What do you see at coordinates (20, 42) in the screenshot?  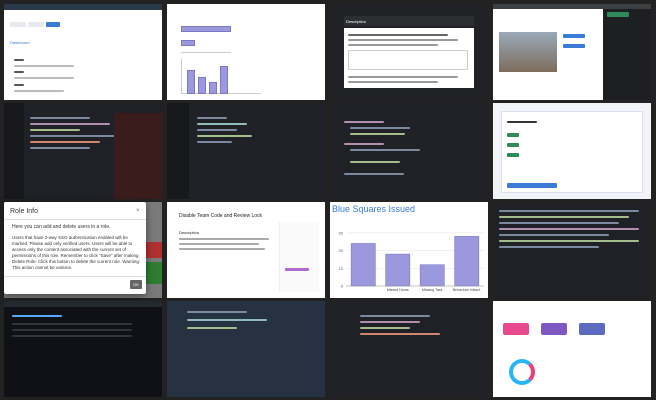 I see `dashboard-title: Dashboard` at bounding box center [20, 42].